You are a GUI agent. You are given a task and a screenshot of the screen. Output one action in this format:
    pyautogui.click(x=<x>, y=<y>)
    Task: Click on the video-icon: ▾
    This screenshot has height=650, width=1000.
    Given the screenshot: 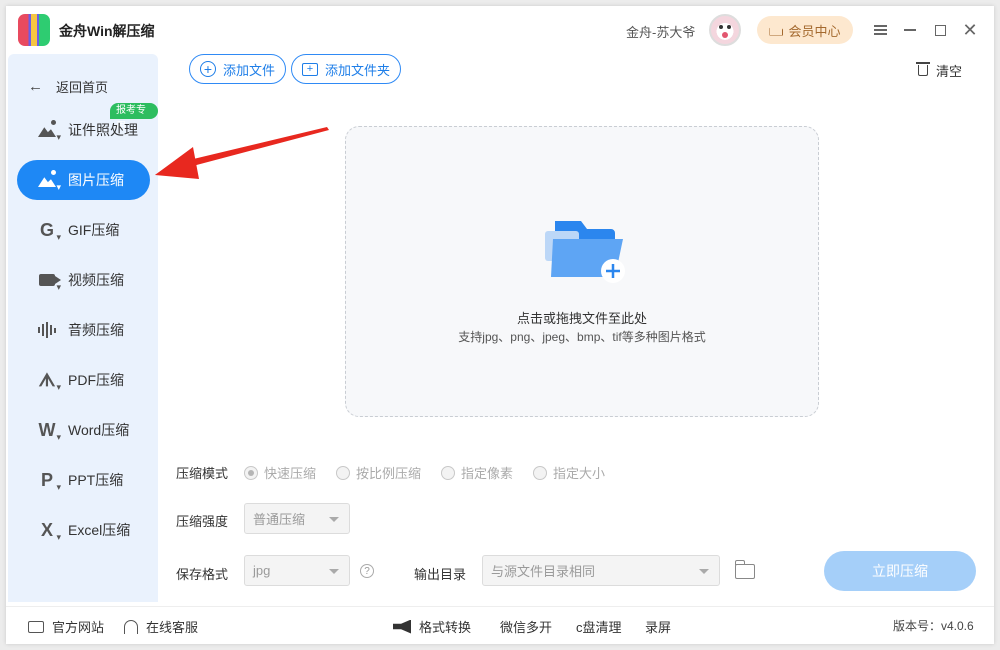 What is the action you would take?
    pyautogui.click(x=48, y=280)
    